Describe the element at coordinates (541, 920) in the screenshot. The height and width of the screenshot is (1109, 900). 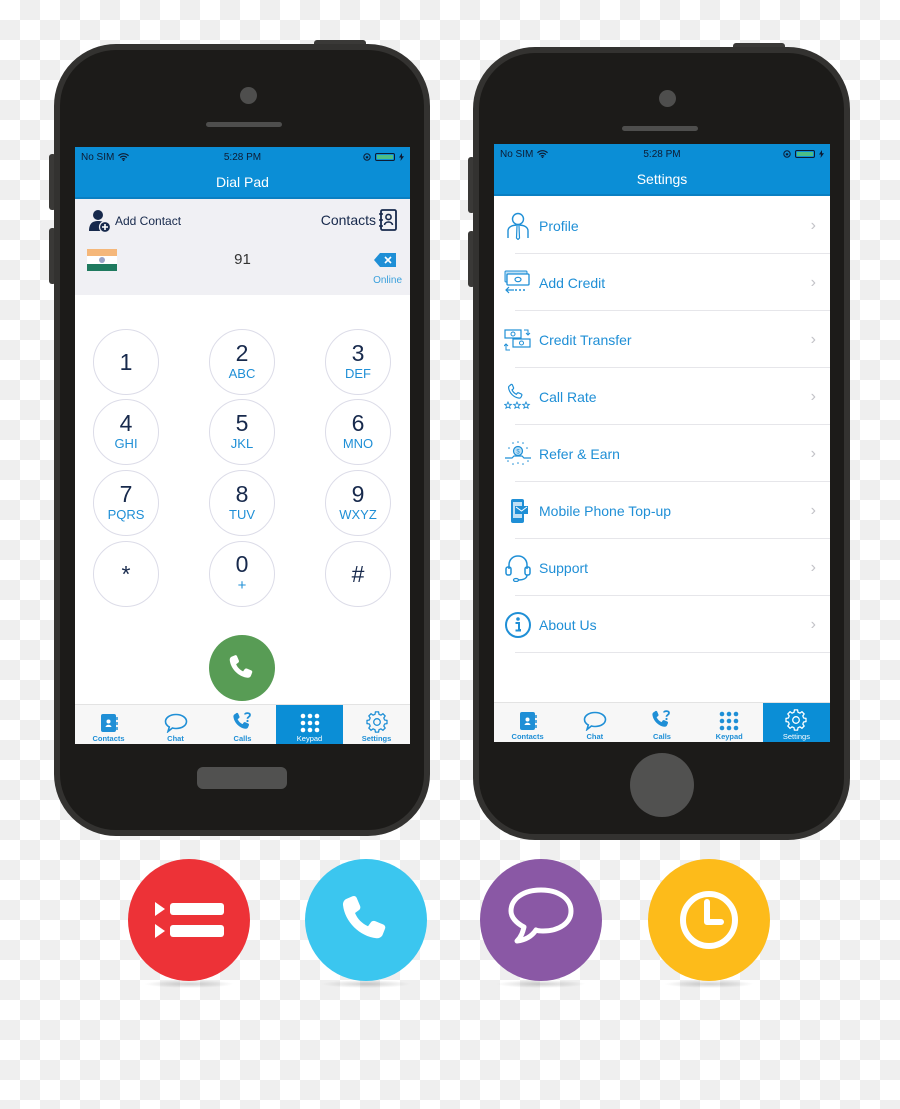
I see `feature-chat-badge` at that location.